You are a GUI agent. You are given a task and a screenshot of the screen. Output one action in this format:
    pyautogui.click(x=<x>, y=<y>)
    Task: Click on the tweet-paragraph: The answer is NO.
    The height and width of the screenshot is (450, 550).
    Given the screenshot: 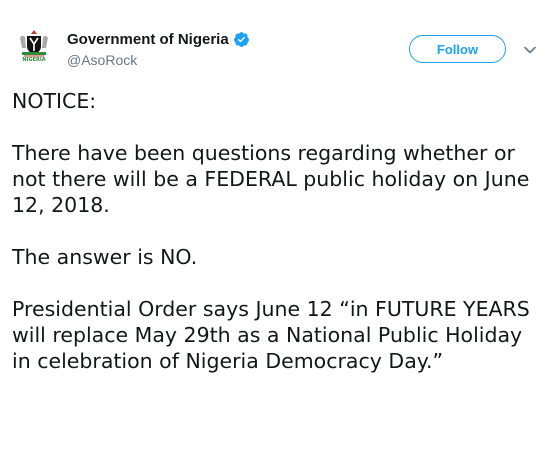 What is the action you would take?
    pyautogui.click(x=105, y=257)
    